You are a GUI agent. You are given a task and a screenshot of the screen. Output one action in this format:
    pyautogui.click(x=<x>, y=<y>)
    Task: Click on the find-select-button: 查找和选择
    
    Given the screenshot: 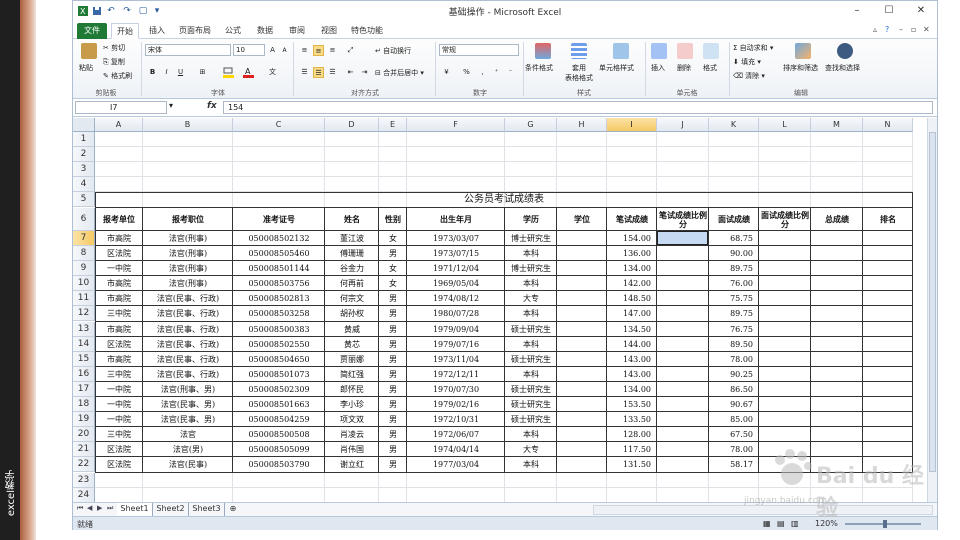 What is the action you would take?
    pyautogui.click(x=842, y=68)
    